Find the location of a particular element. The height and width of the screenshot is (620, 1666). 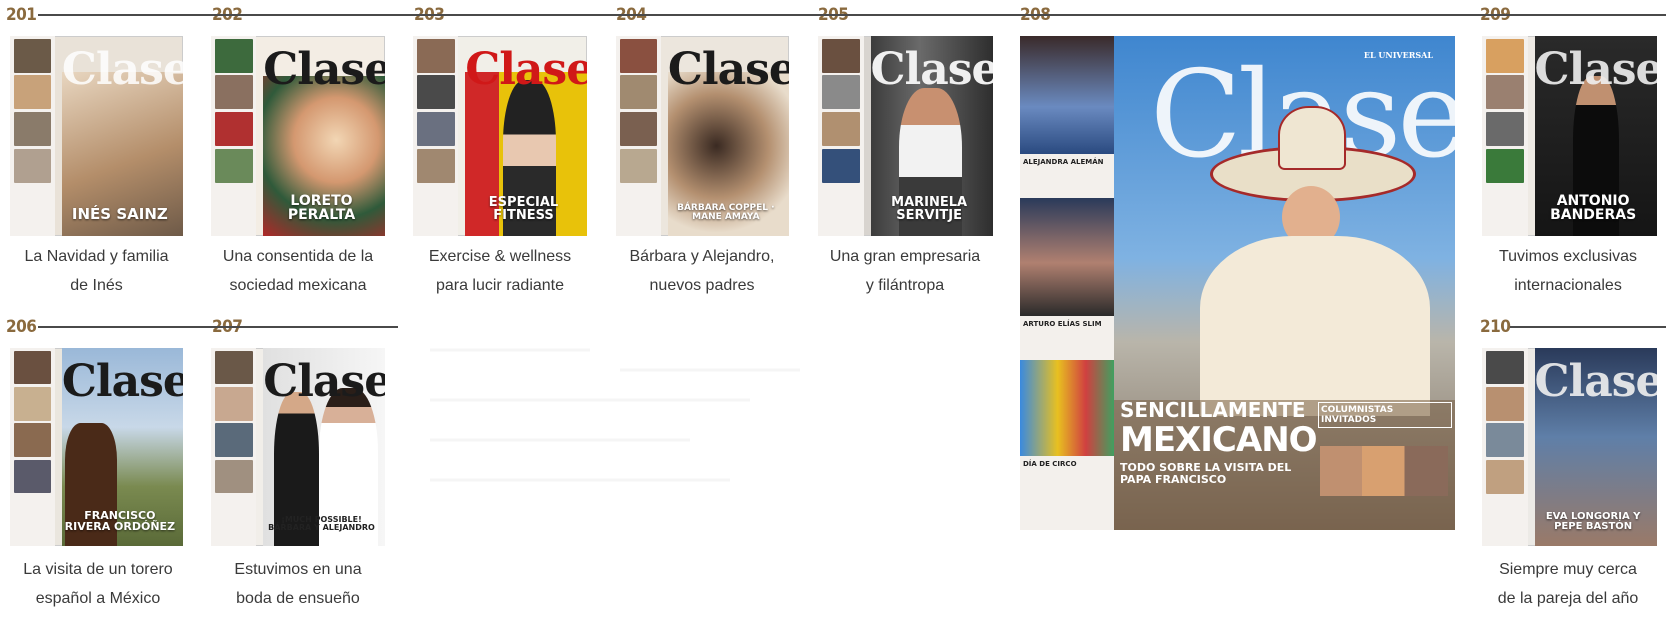

row2-divider-right is located at coordinates (1588, 327).